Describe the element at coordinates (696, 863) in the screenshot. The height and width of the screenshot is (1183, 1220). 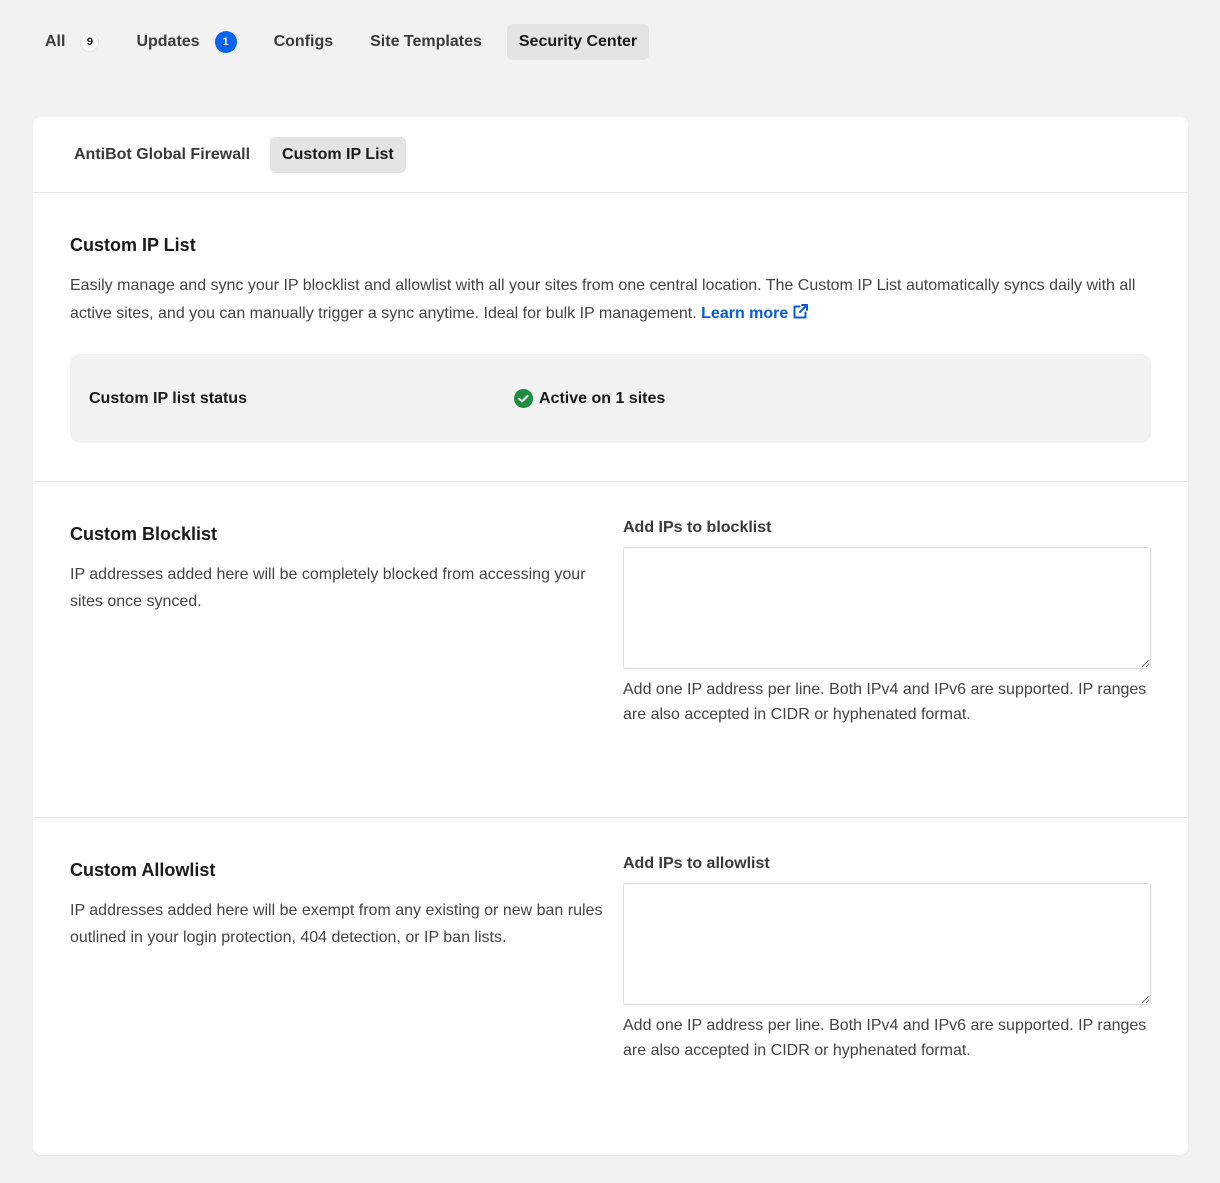
I see `allowlist-field-label: Add IPs to allowlist` at that location.